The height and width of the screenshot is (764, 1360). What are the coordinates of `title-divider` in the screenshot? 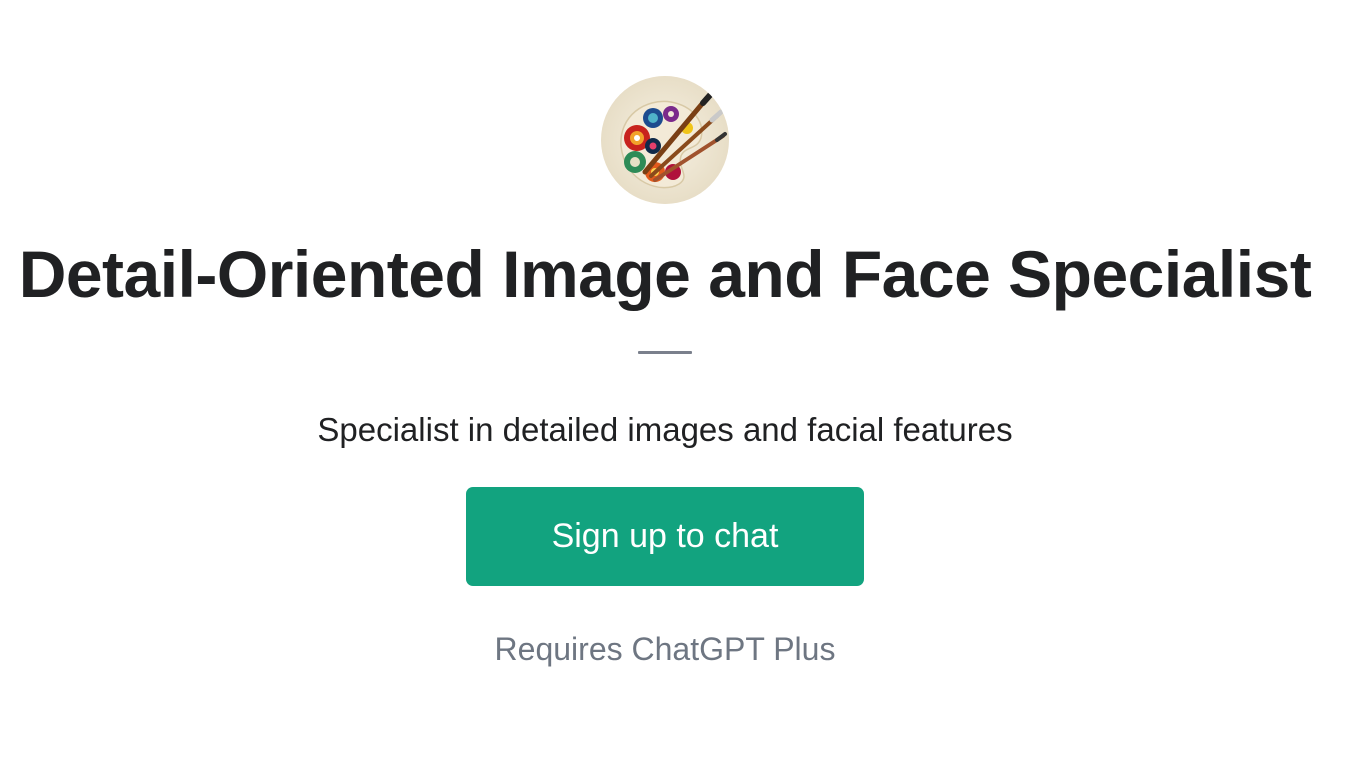 It's located at (665, 352).